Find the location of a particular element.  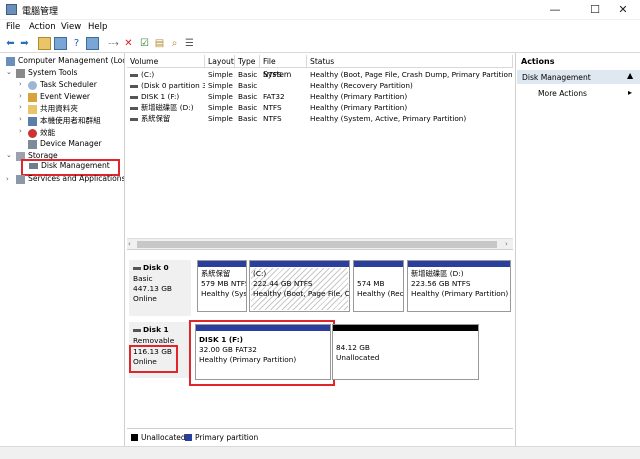

partition-status: Healthy (Primary Partition) is located at coordinates (460, 293).